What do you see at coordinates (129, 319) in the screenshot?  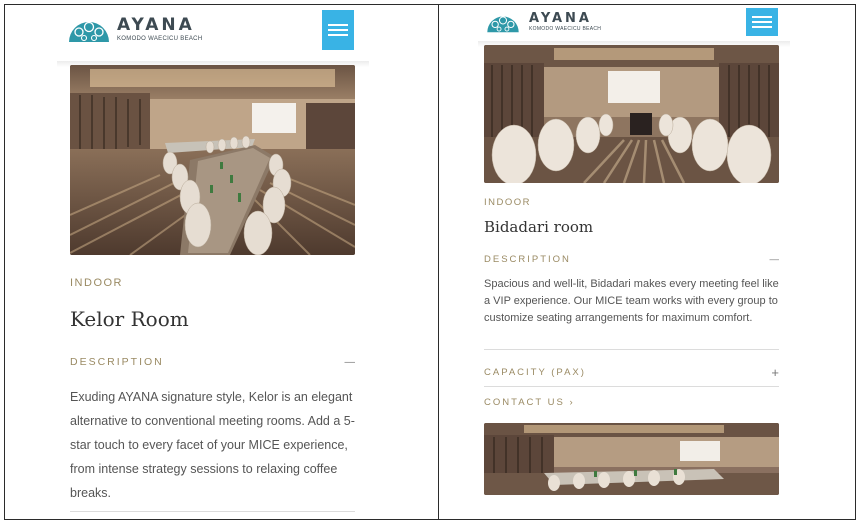 I see `room-title: Kelor Room` at bounding box center [129, 319].